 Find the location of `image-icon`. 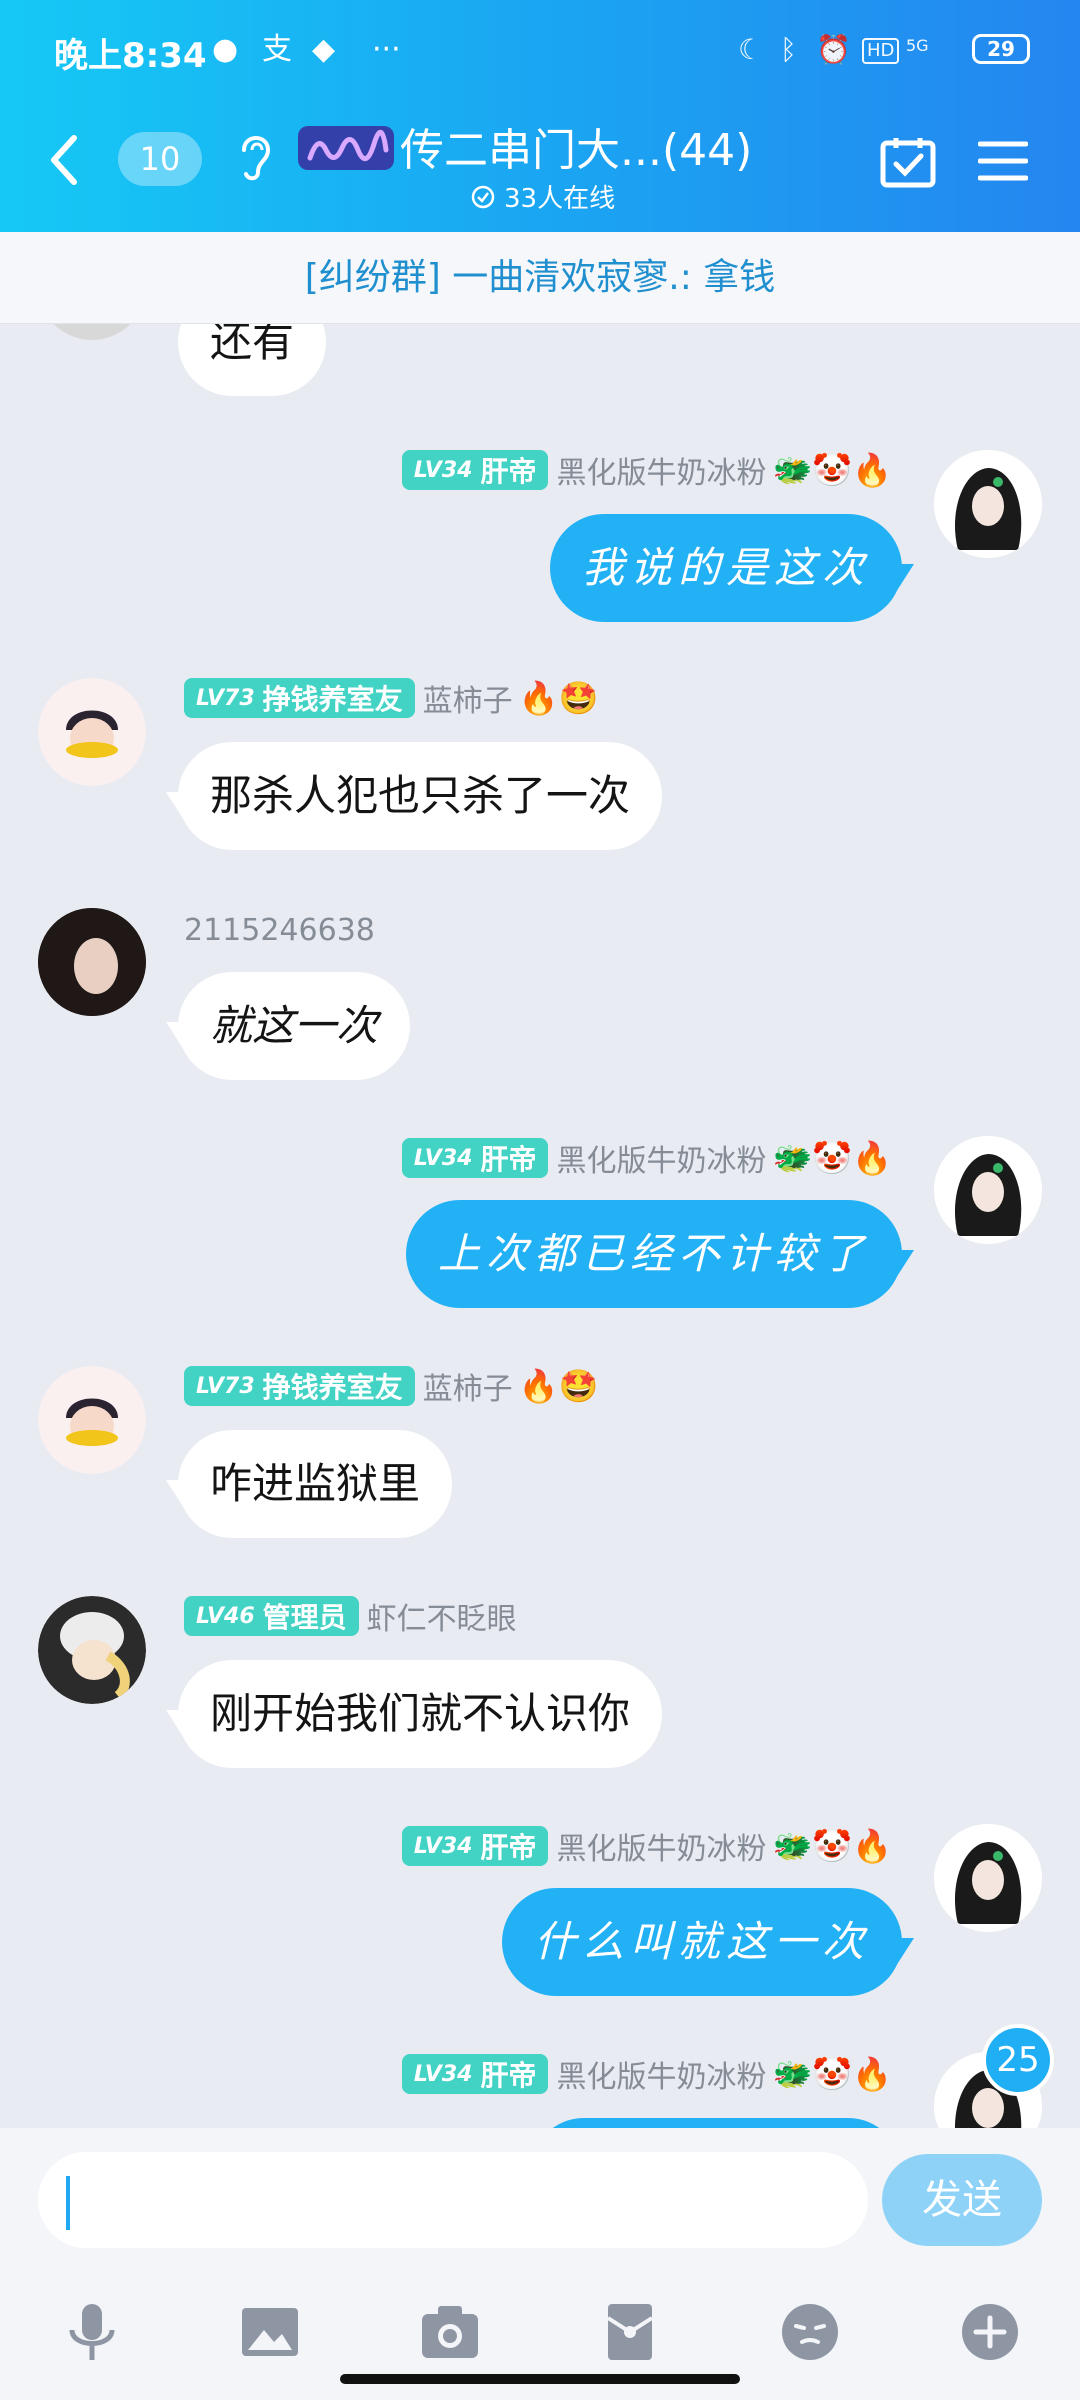

image-icon is located at coordinates (270, 2332).